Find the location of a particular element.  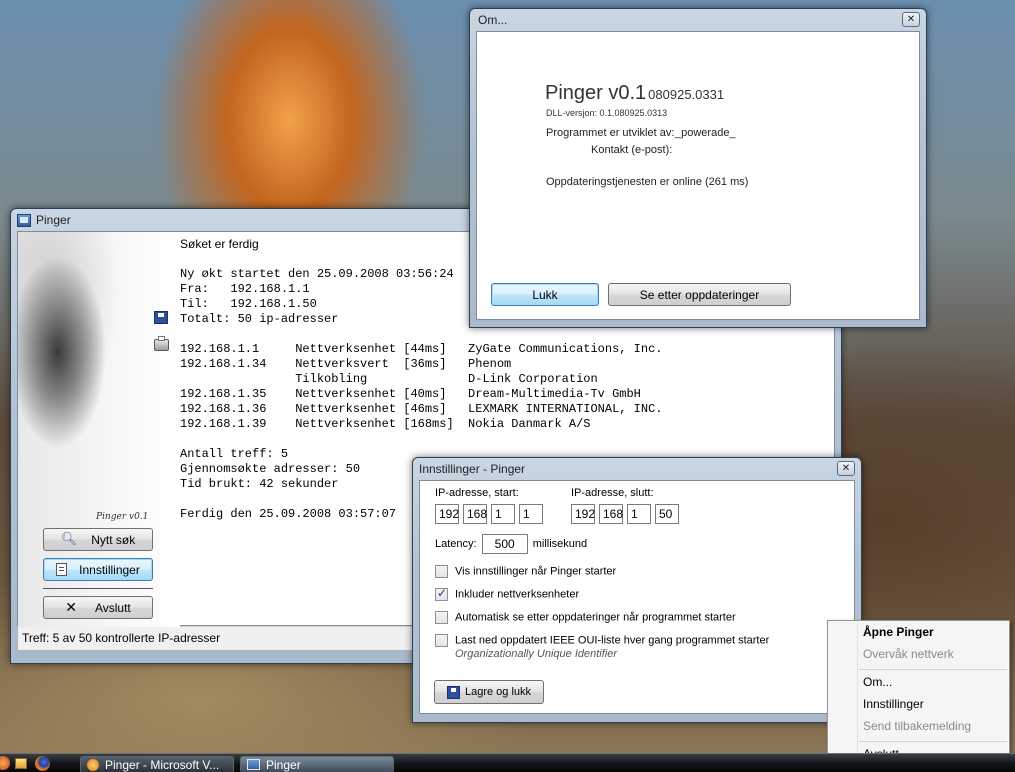

ip-start-fields: 192 168 1 1 is located at coordinates (491, 514).